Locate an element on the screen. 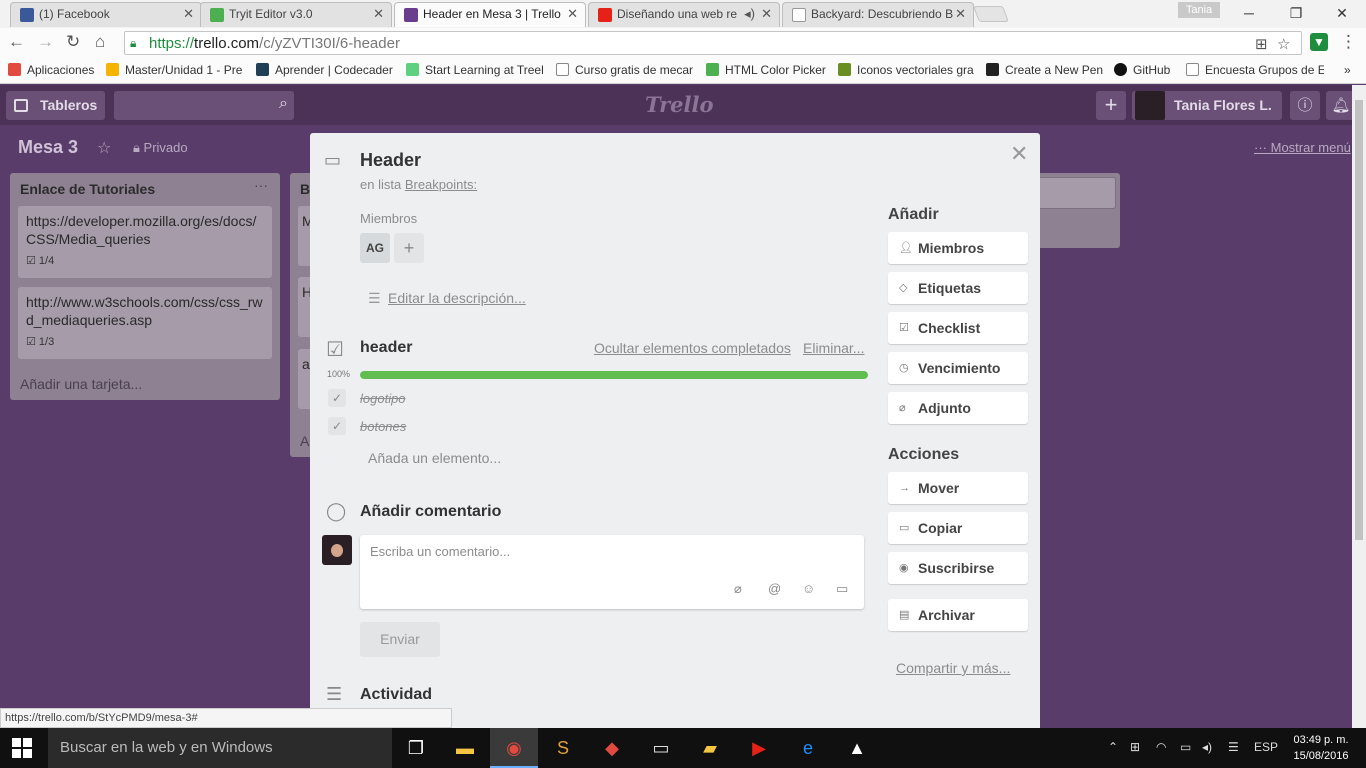 Image resolution: width=1366 pixels, height=768 pixels. star-icon: ☆ is located at coordinates (104, 148).